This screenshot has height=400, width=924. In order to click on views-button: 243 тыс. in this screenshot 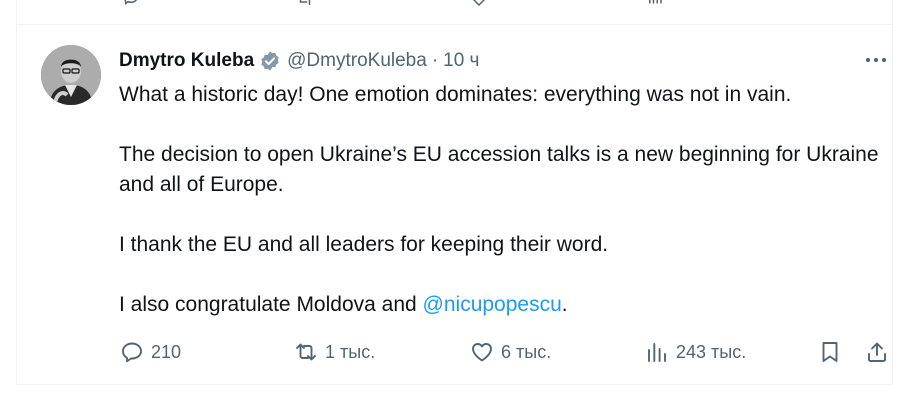, I will do `click(695, 352)`.